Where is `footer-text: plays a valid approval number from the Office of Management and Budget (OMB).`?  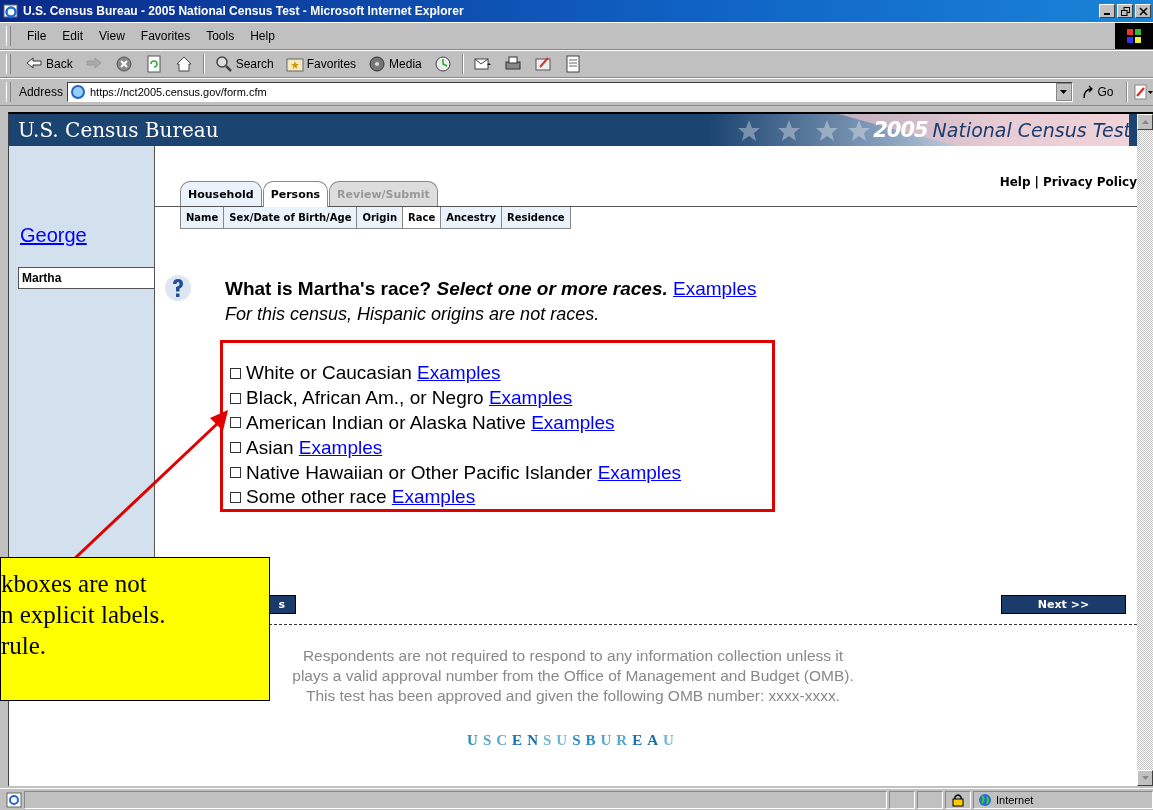
footer-text: plays a valid approval number from the Office of Management and Budget (OMB). is located at coordinates (573, 676).